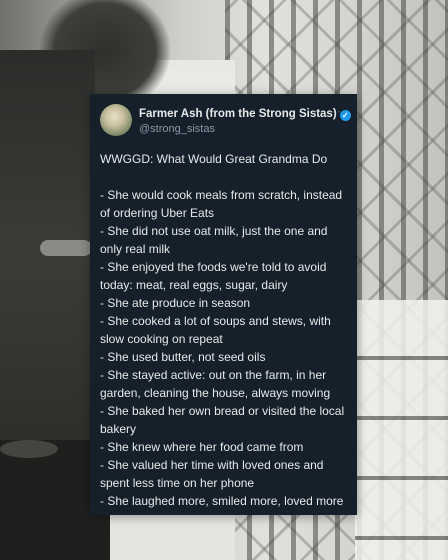  Describe the element at coordinates (177, 129) in the screenshot. I see `author-handle: @strong_sistas` at that location.